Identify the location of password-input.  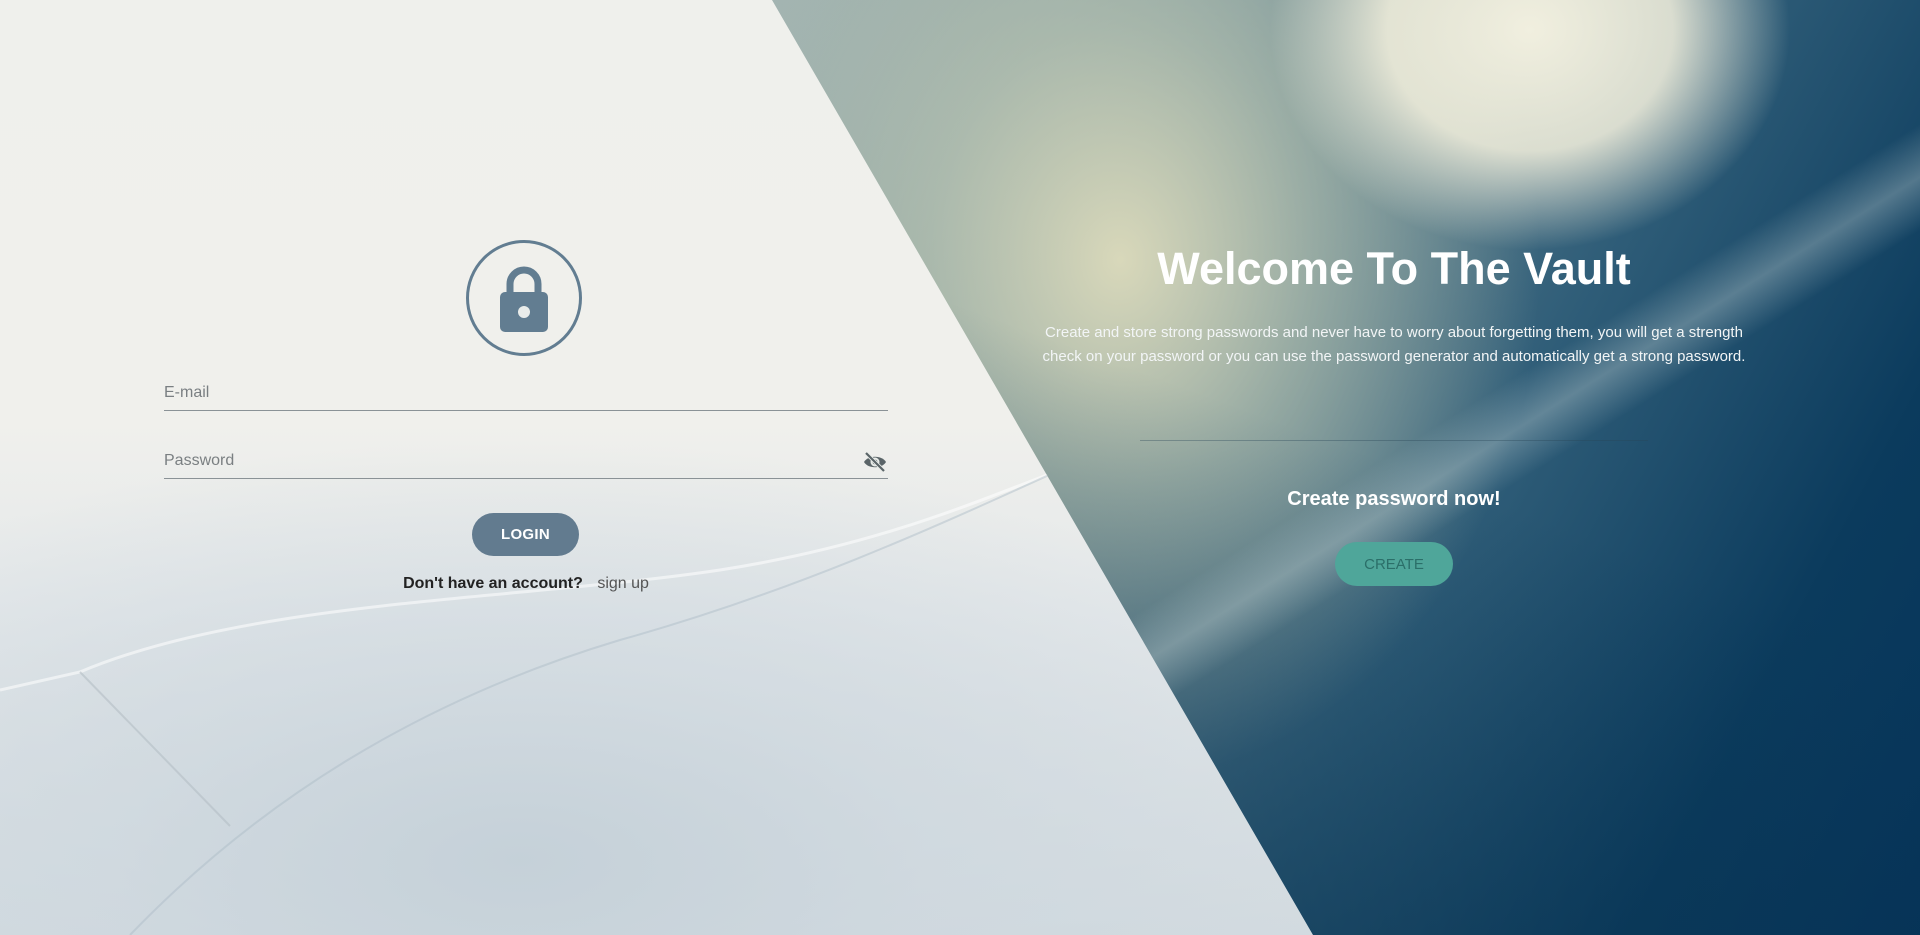
(504, 461).